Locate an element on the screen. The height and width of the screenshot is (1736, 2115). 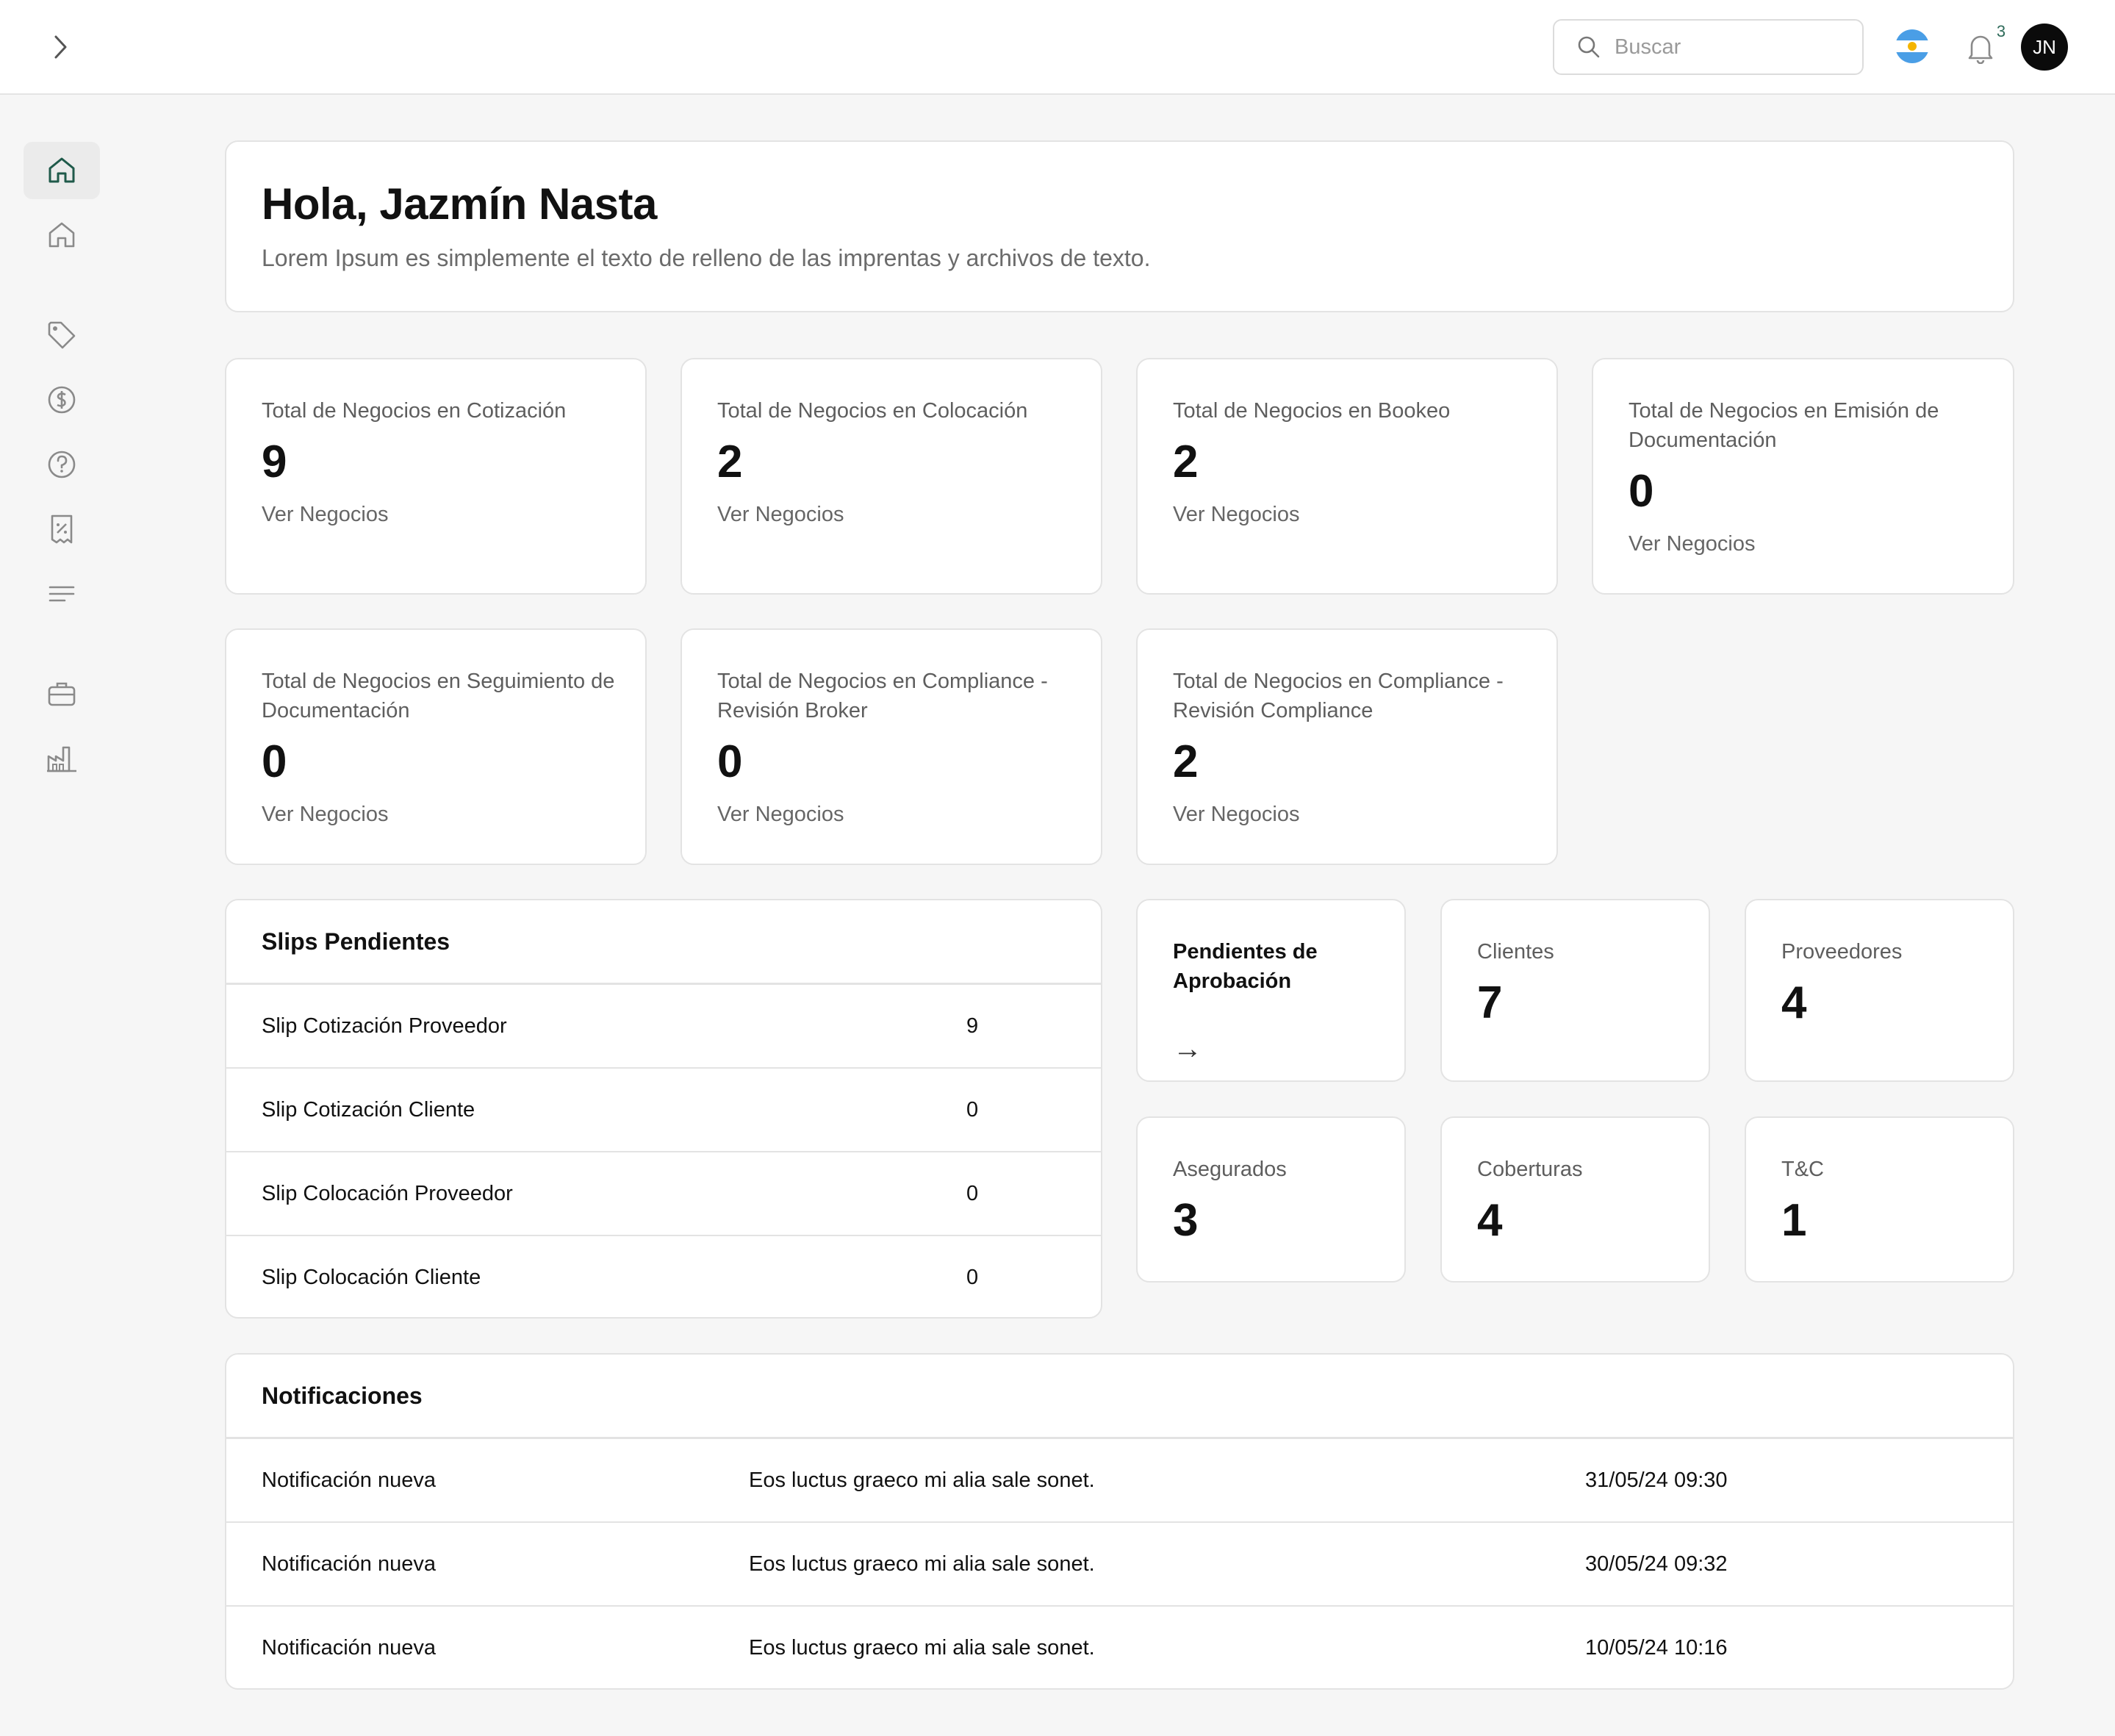
sidebar-item-commissions is located at coordinates (62, 529).